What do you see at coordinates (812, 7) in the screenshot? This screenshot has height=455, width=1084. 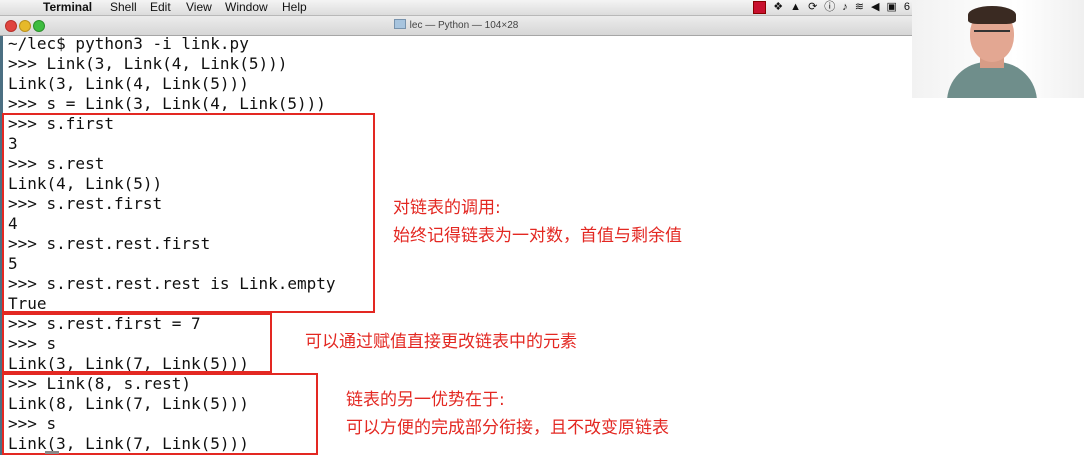 I see `sync-icon: ⟳` at bounding box center [812, 7].